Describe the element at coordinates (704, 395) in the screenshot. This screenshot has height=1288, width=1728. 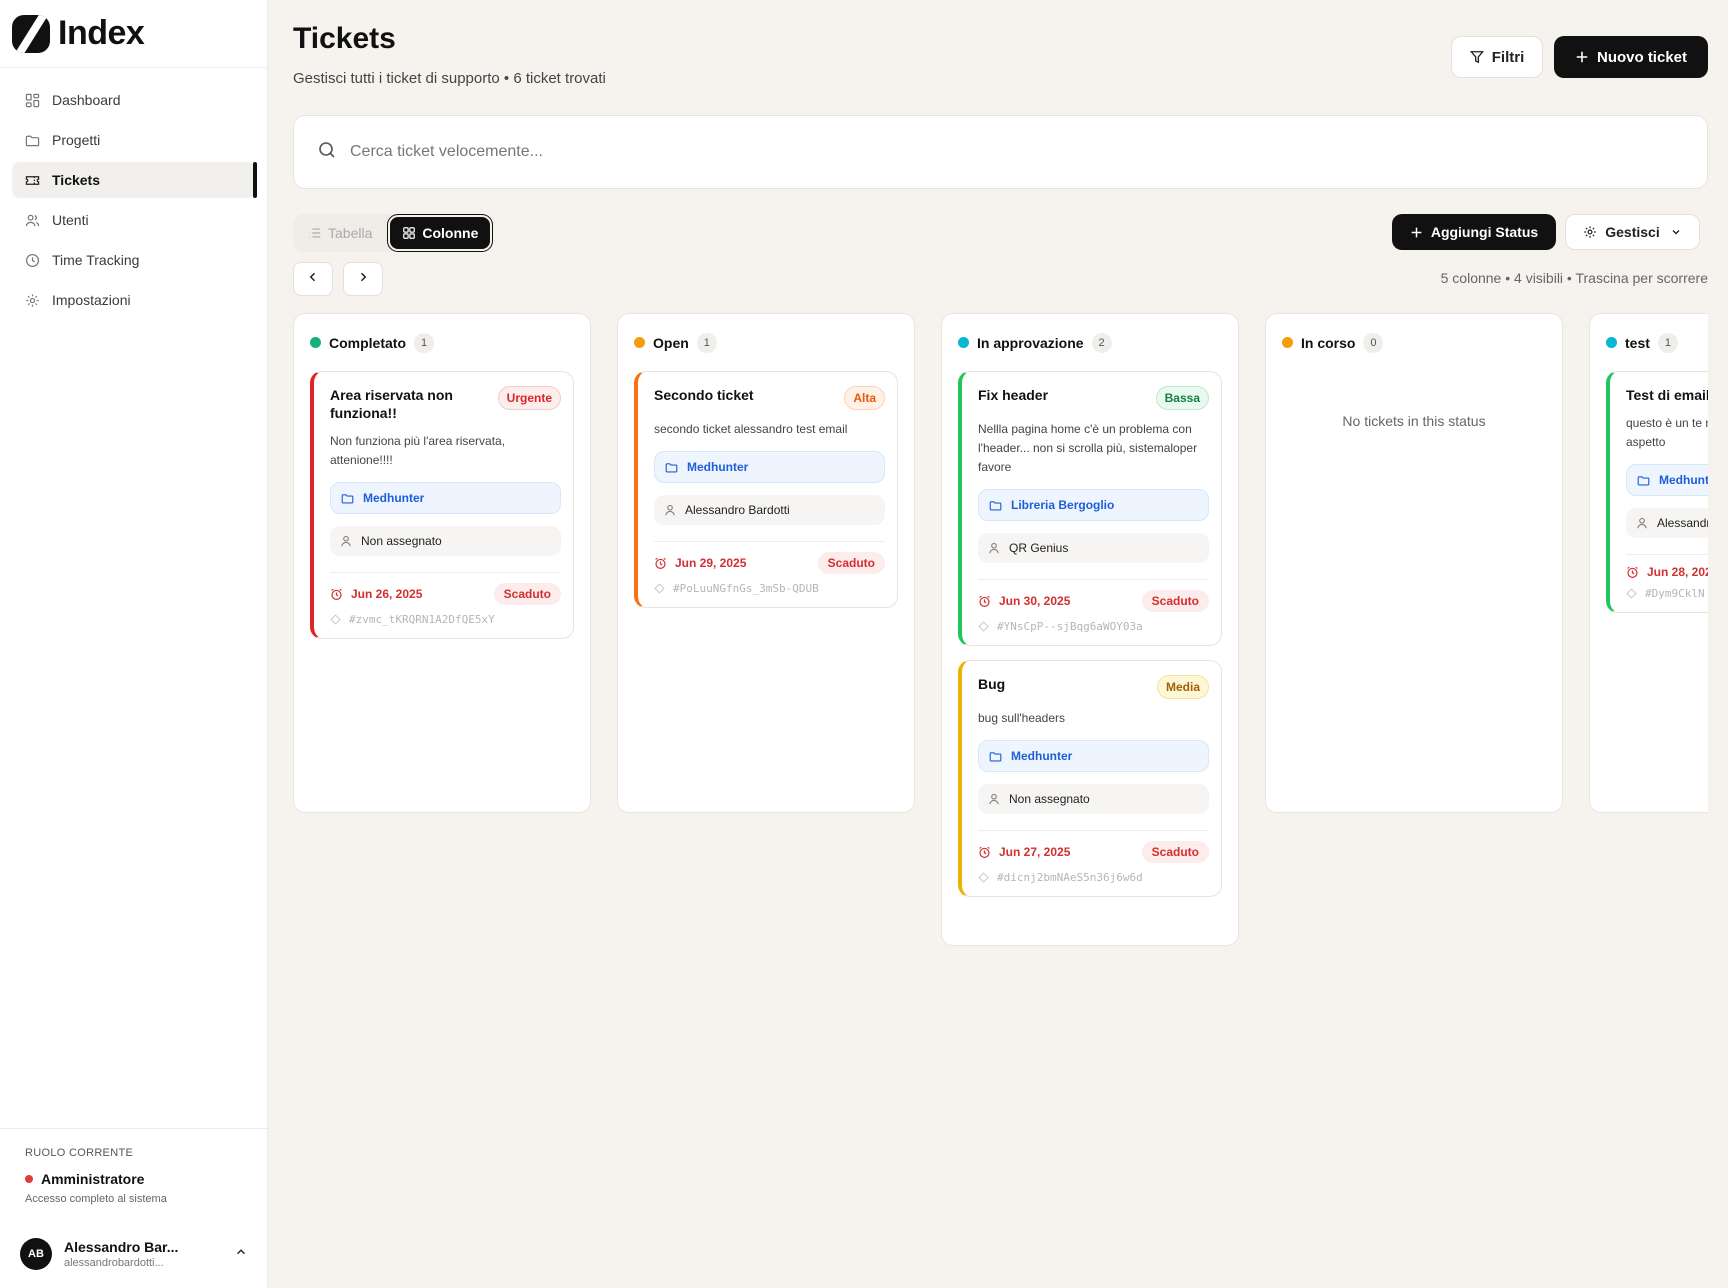
I see `ticket-title: Secondo ticket` at that location.